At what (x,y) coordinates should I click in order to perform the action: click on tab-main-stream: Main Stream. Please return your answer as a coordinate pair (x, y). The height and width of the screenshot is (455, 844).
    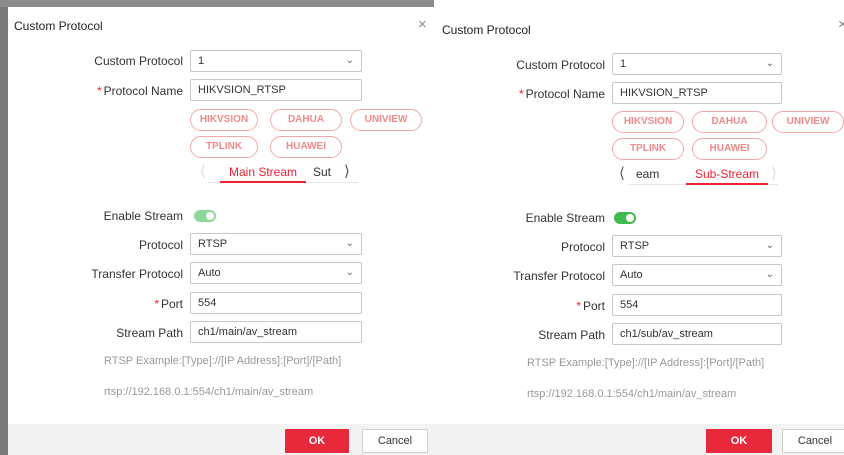
    Looking at the image, I should click on (263, 172).